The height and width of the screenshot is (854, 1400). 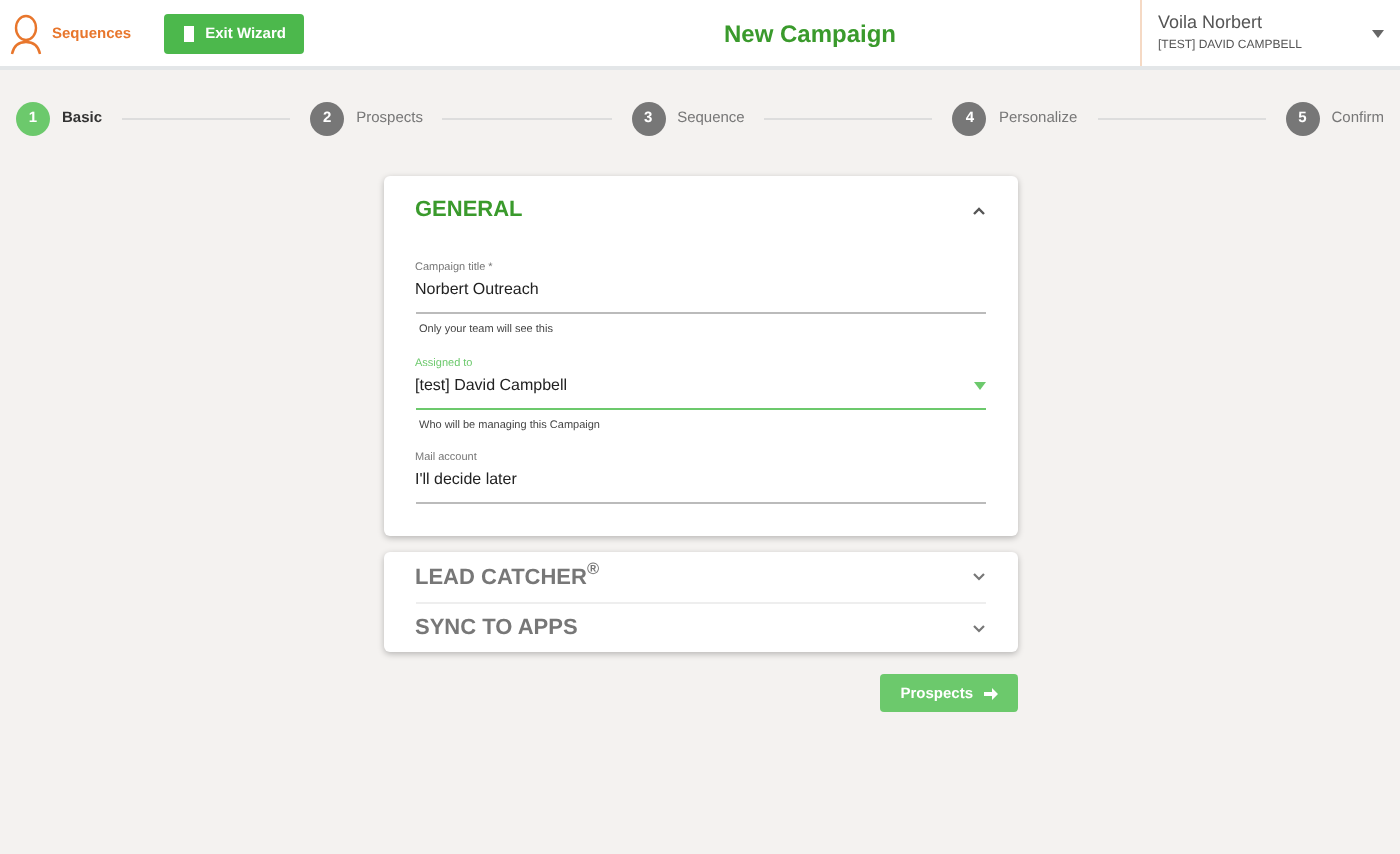 What do you see at coordinates (700, 390) in the screenshot?
I see `input-field: [test] David Campbell` at bounding box center [700, 390].